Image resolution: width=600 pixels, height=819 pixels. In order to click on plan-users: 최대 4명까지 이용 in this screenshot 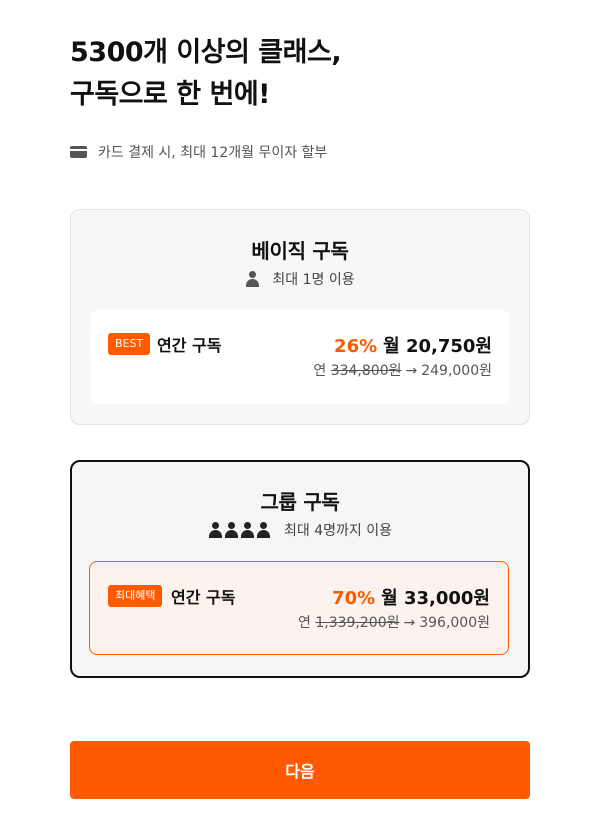, I will do `click(300, 530)`.